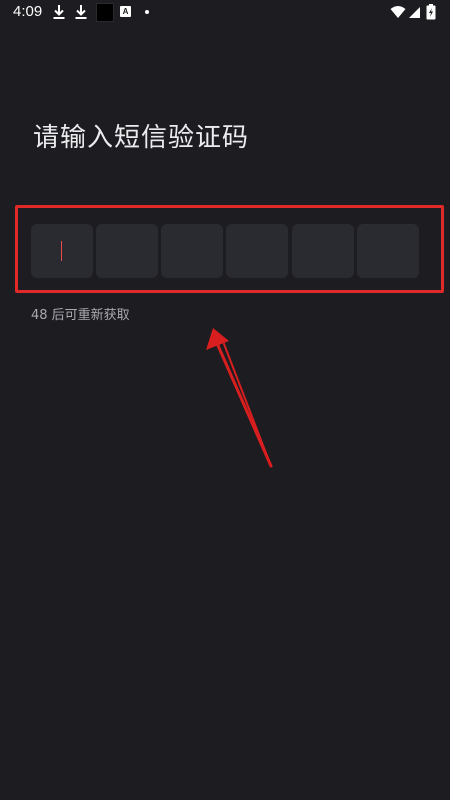 The height and width of the screenshot is (800, 450). I want to click on wifi-icon, so click(398, 12).